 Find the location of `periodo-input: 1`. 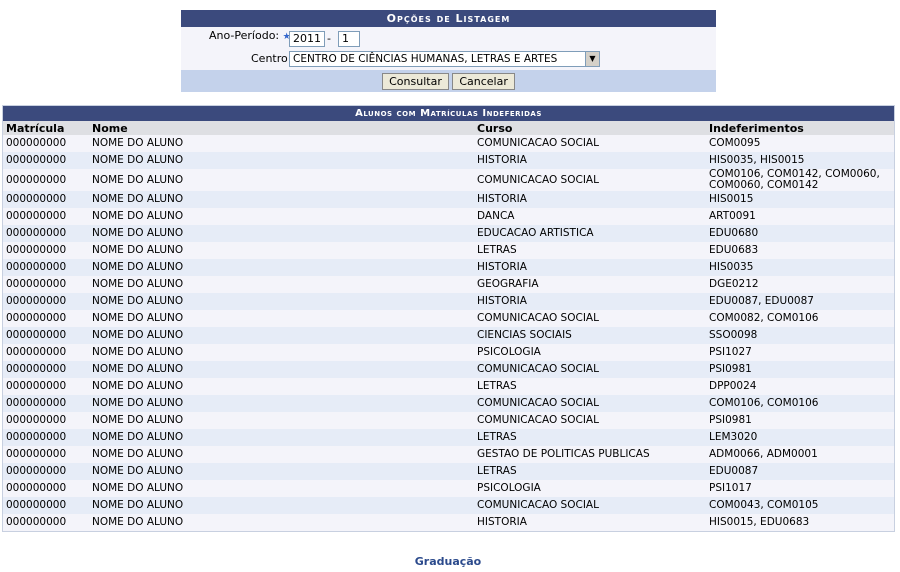

periodo-input: 1 is located at coordinates (349, 39).